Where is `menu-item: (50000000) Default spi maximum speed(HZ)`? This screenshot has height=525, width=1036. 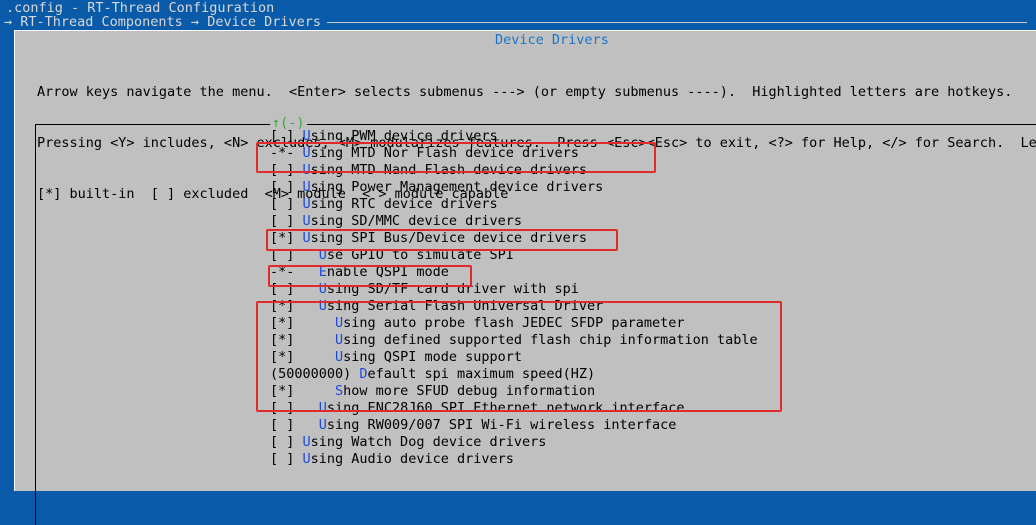
menu-item: (50000000) Default spi maximum speed(HZ) is located at coordinates (514, 374).